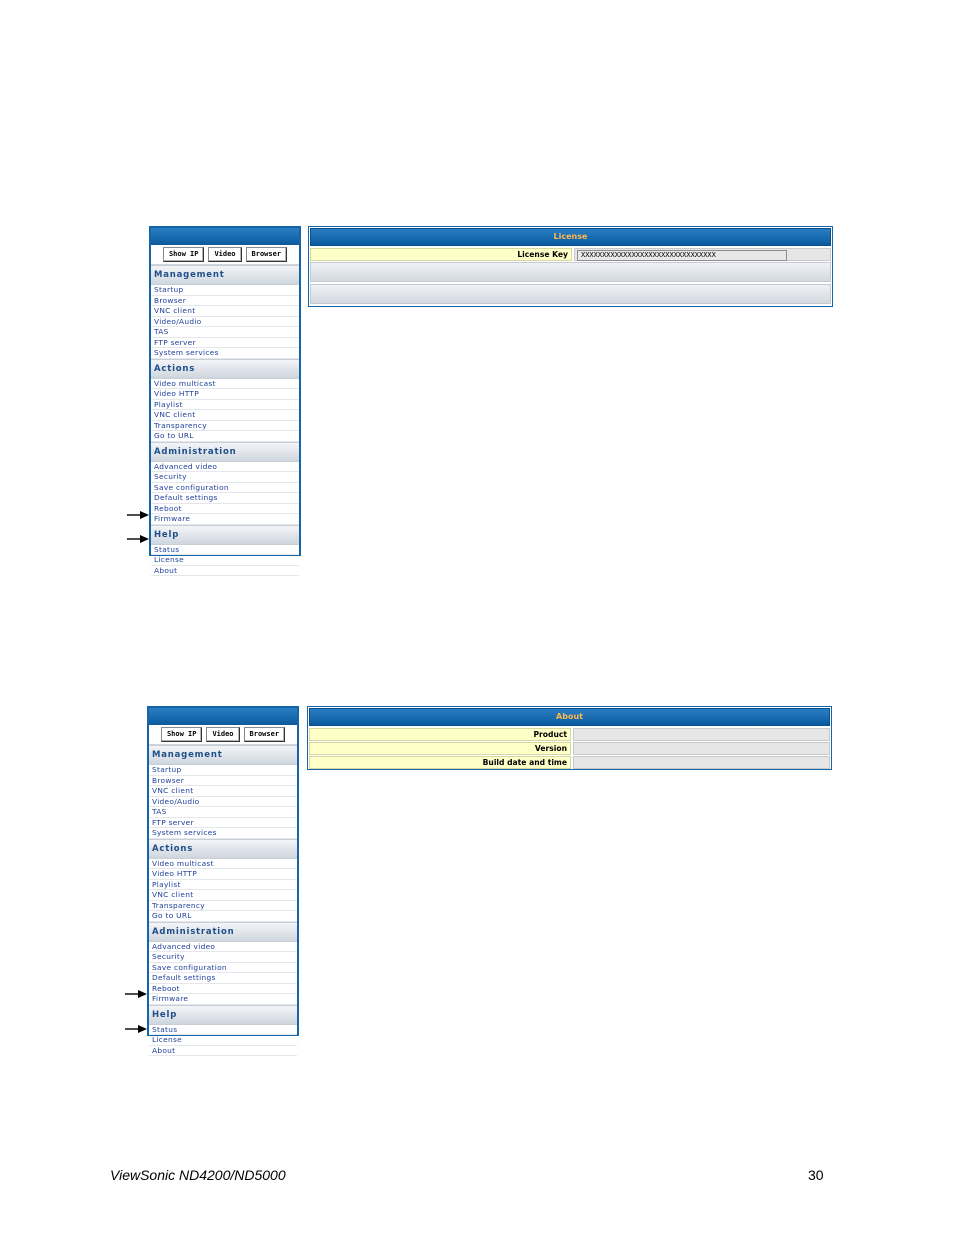  I want to click on footer-page-number: 30, so click(816, 1175).